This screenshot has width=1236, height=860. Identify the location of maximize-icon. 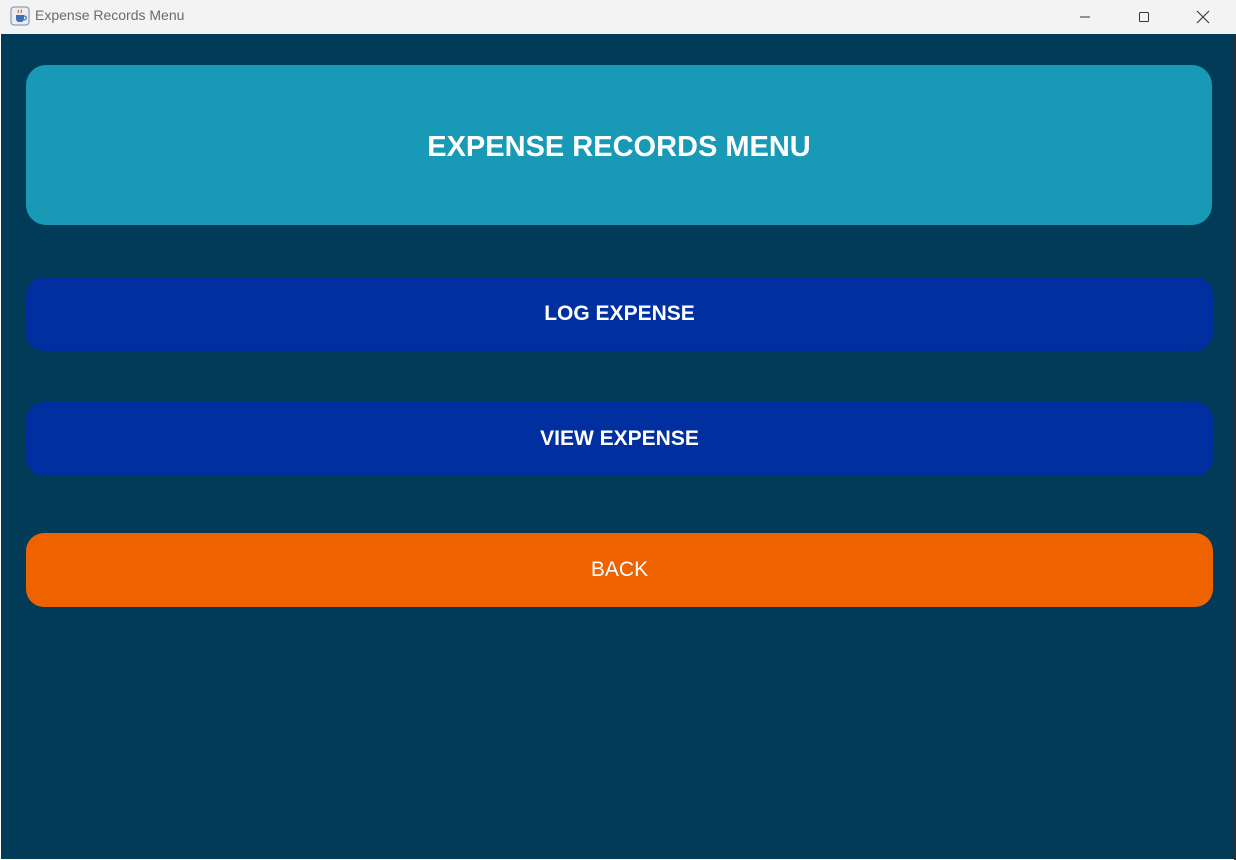
(1144, 17).